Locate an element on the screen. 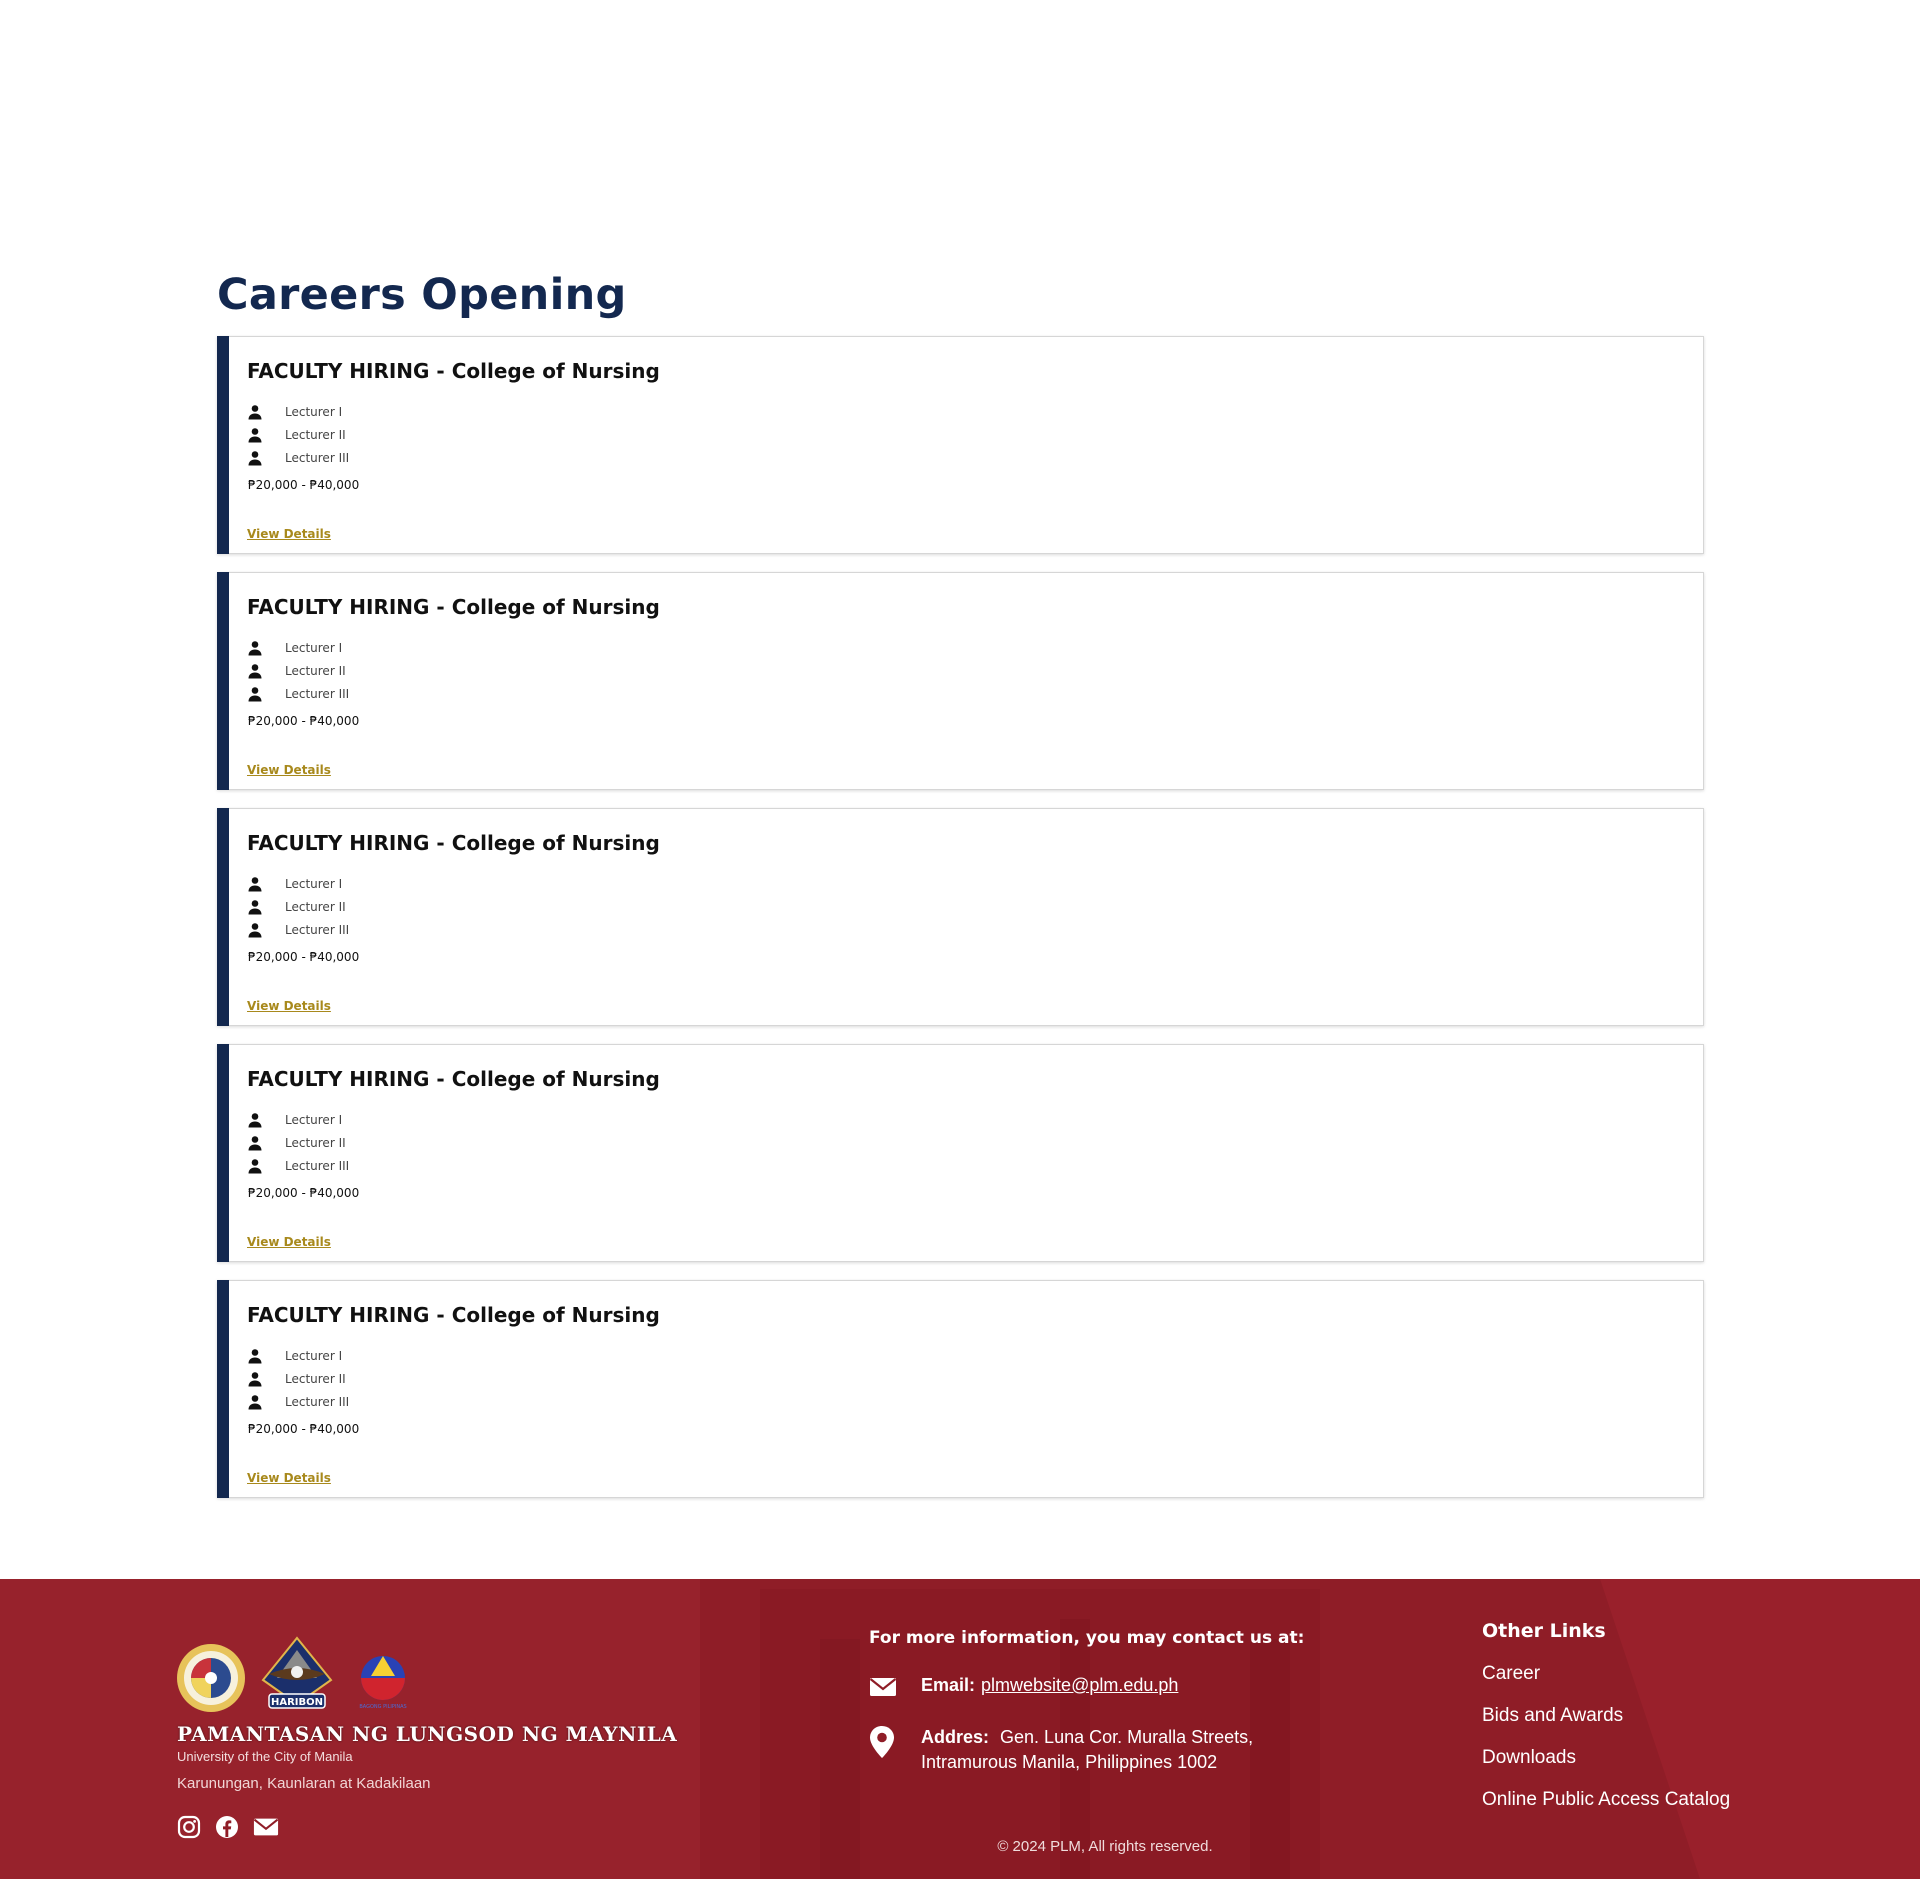 This screenshot has width=1920, height=1879. university-name: PAMANTASAN NG LUNGSOD NG MAYNILA is located at coordinates (427, 1734).